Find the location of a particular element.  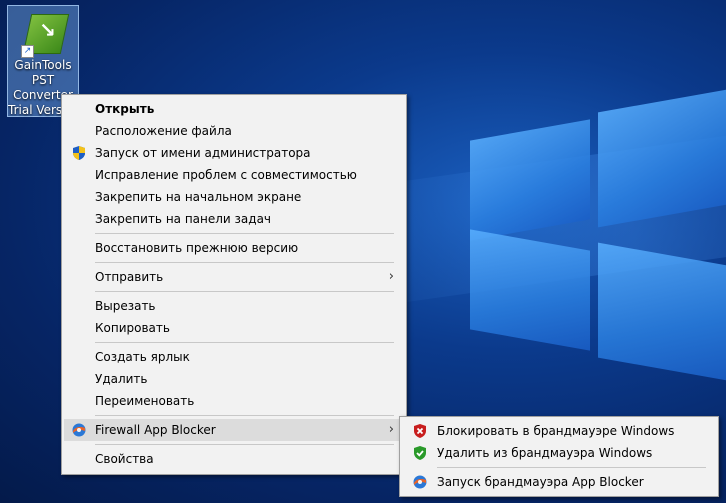

desktop-icon-label-line: PST is located at coordinates (43, 80).